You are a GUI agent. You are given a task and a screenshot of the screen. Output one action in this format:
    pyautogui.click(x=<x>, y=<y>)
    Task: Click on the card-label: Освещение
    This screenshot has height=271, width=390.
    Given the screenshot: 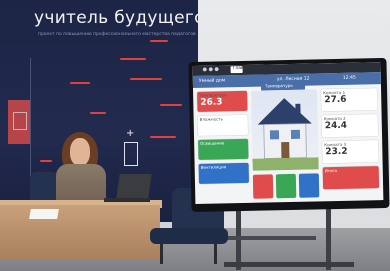 What is the action you would take?
    pyautogui.click(x=212, y=143)
    